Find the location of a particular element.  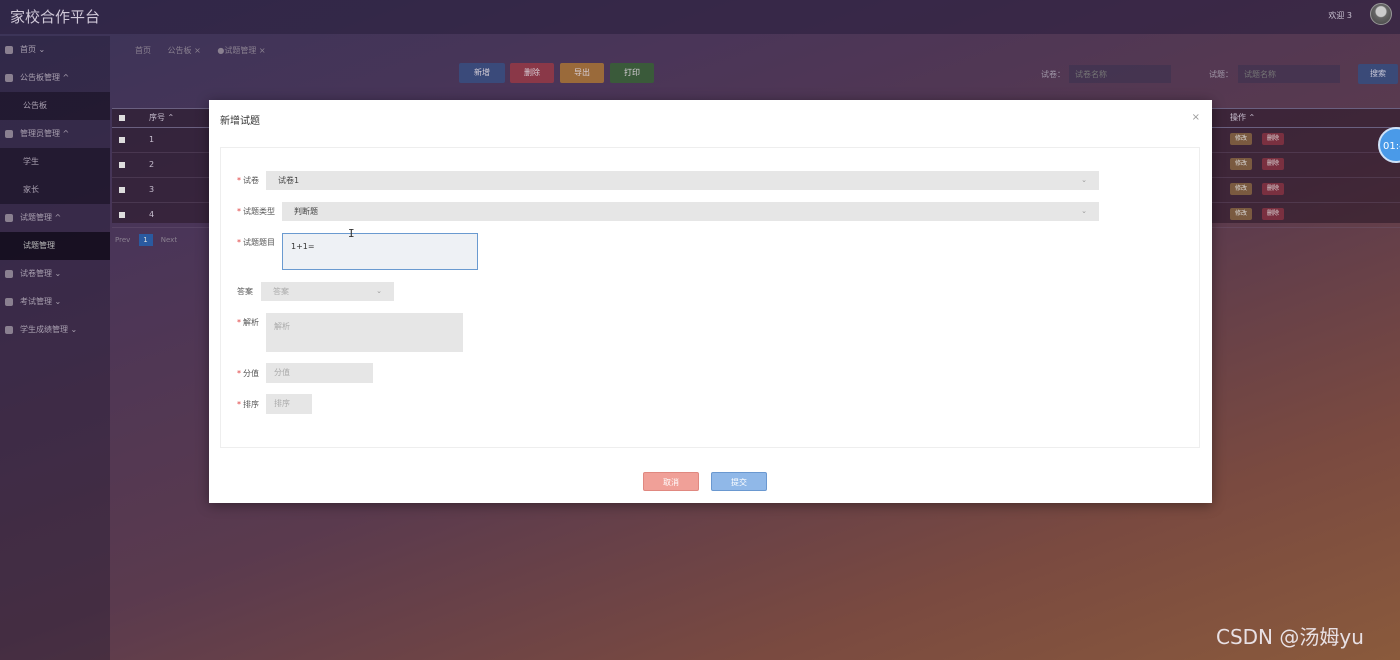

sidebar-item-home: 首页 ⌄ is located at coordinates (55, 50).